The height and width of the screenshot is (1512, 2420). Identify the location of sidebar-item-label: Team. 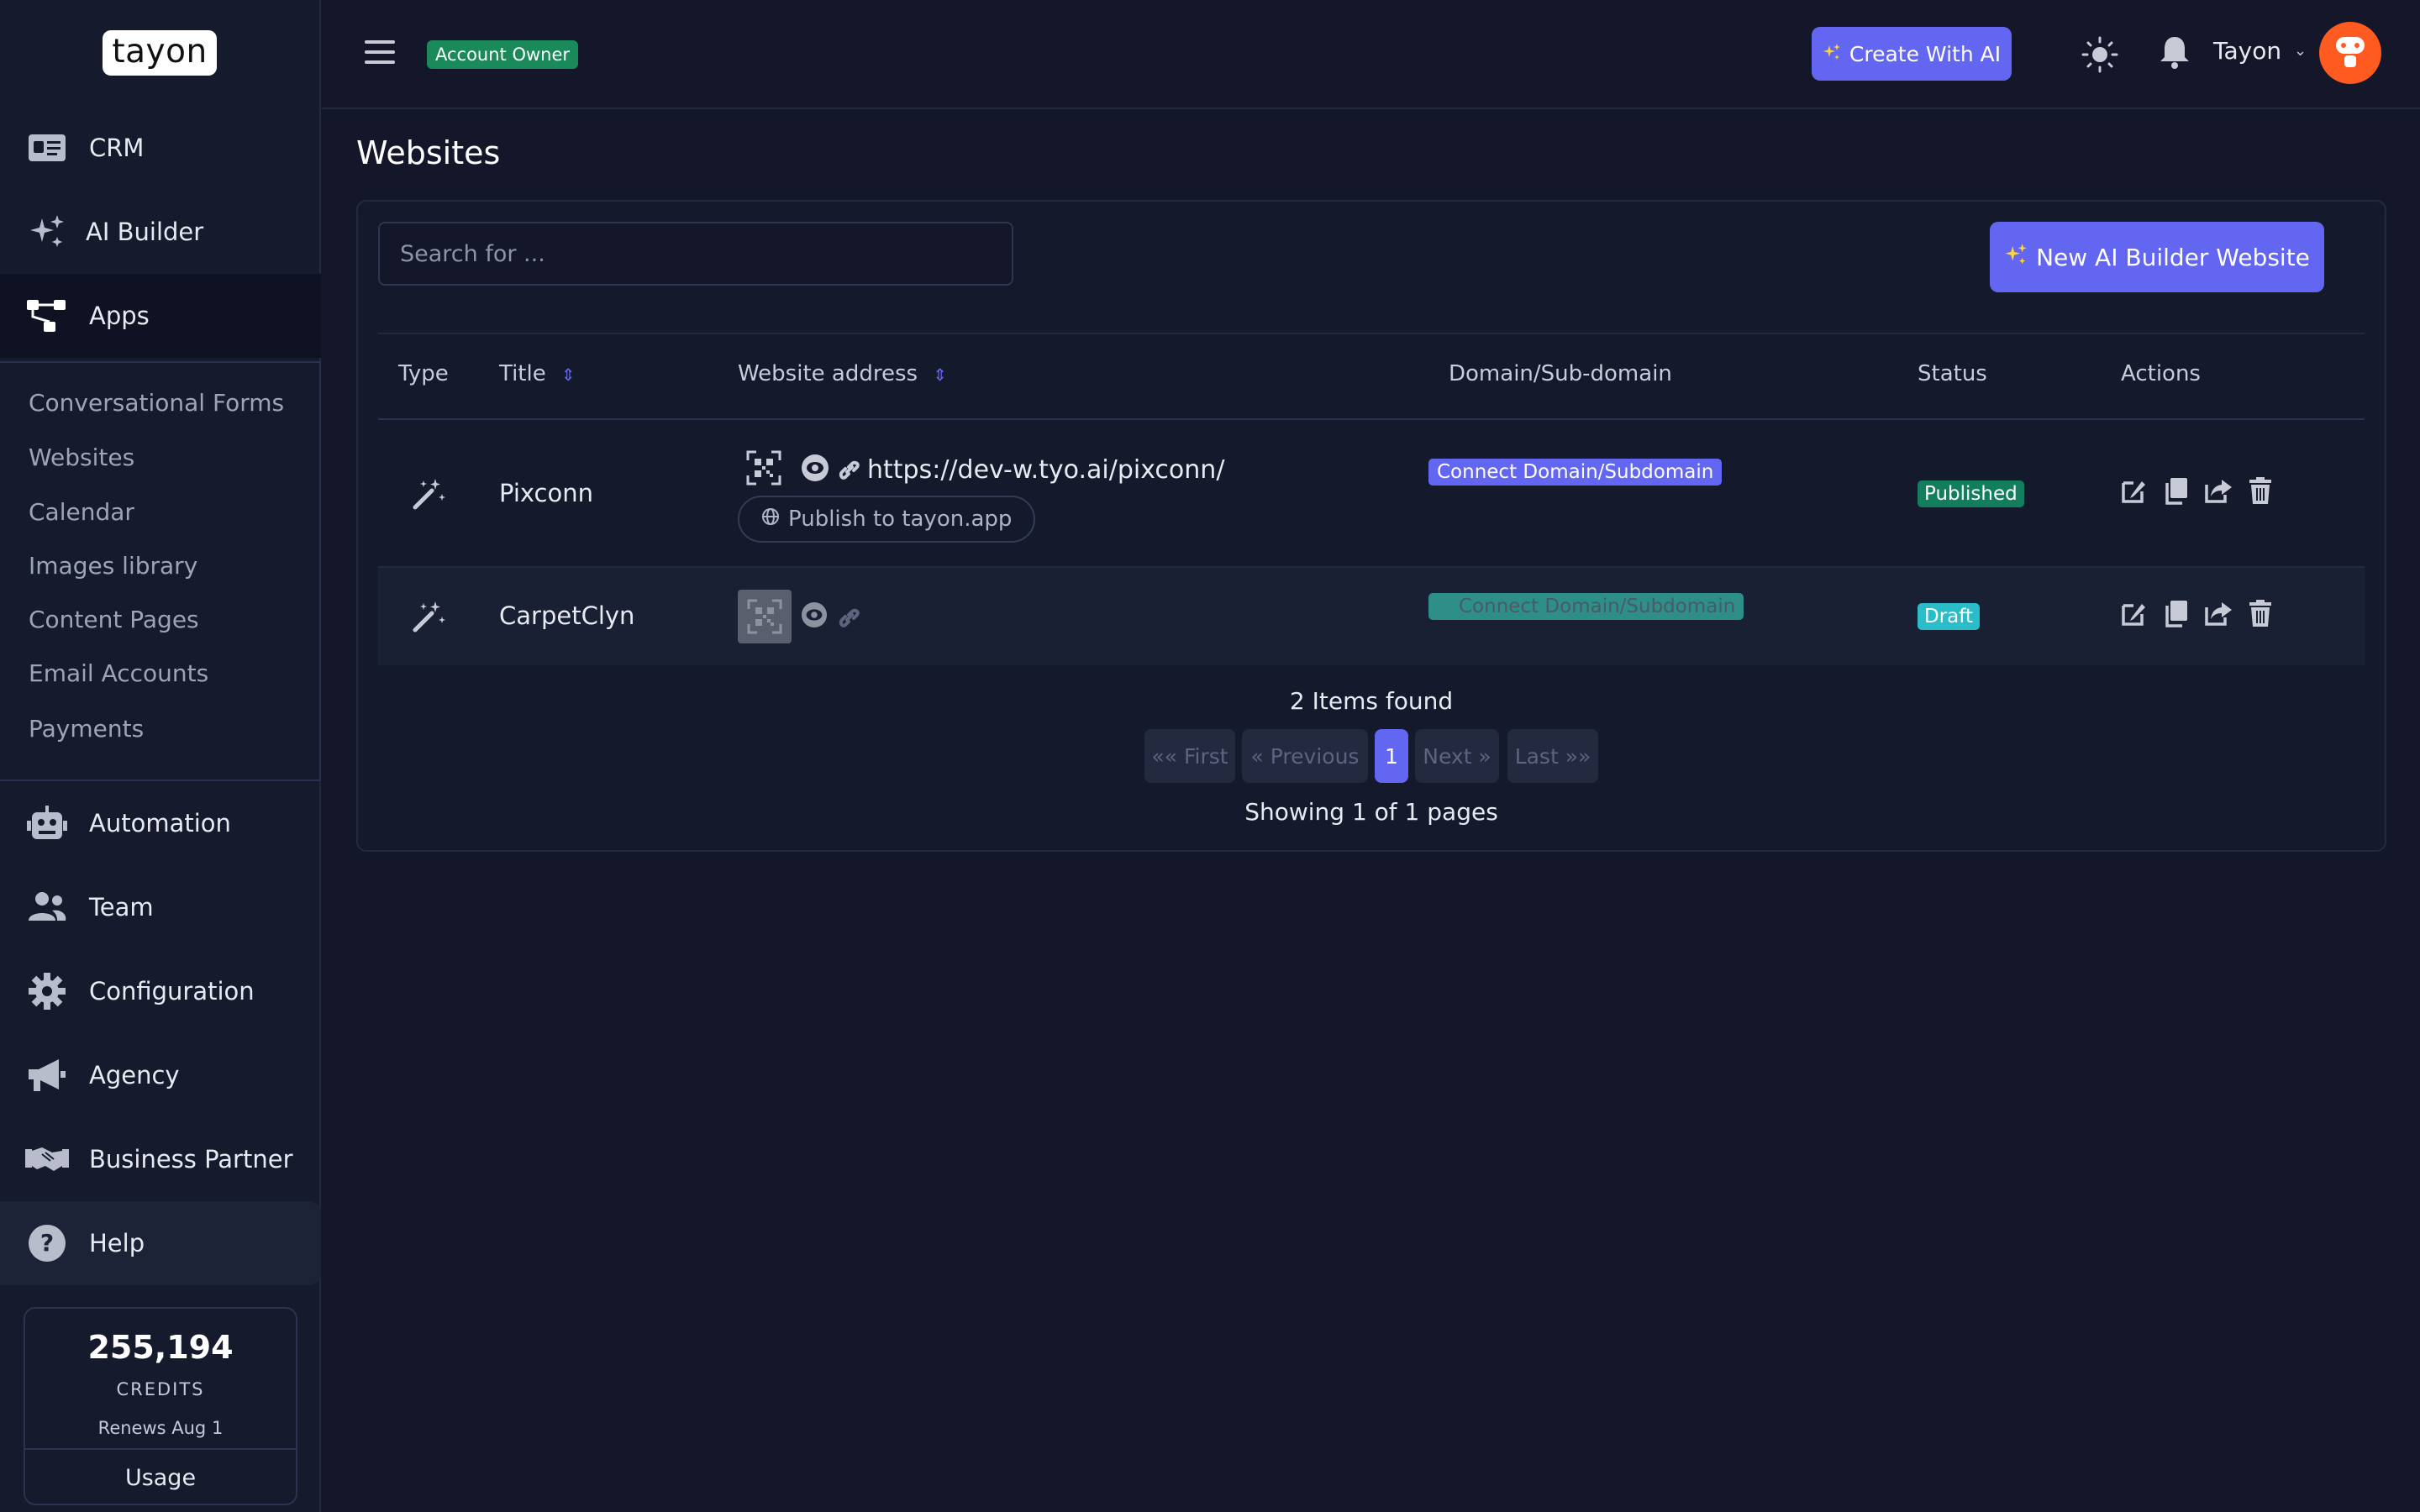
(121, 907).